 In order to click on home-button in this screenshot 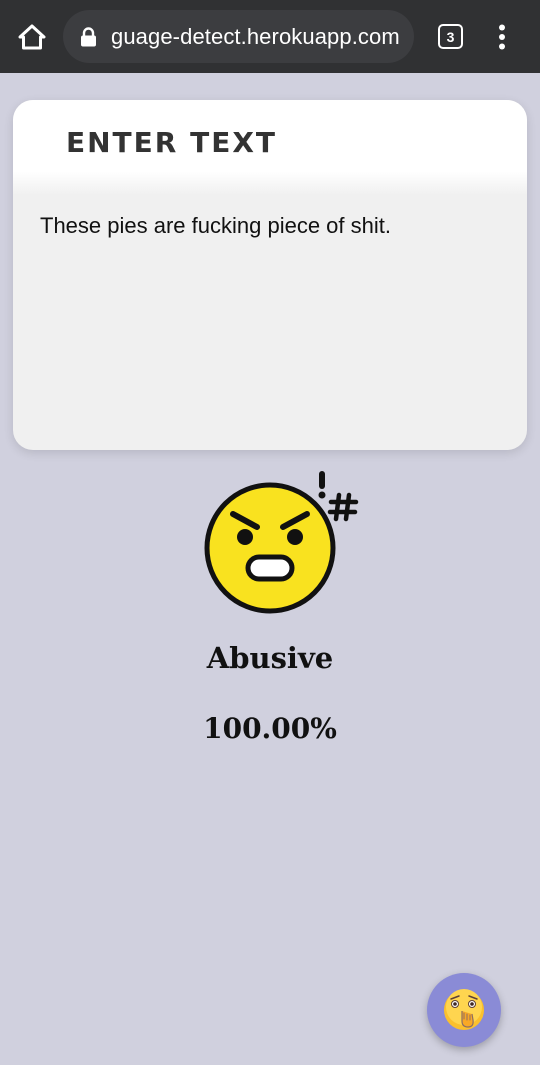, I will do `click(32, 37)`.